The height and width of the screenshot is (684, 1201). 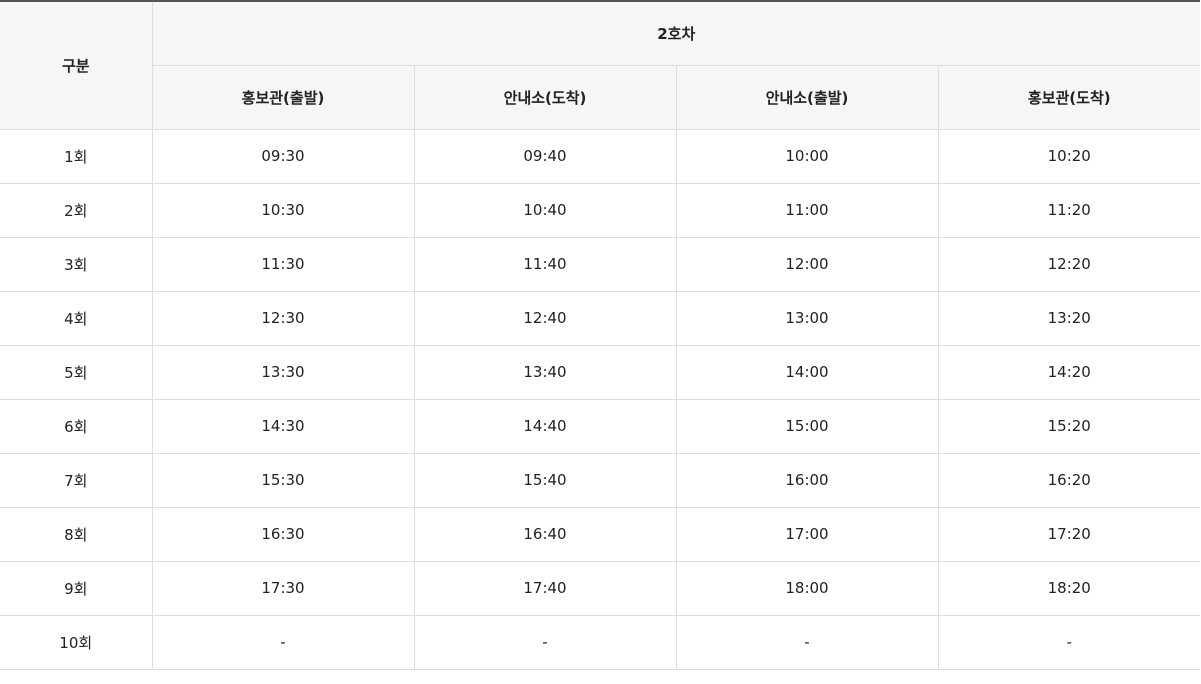 What do you see at coordinates (76, 480) in the screenshot?
I see `row-label: 7회` at bounding box center [76, 480].